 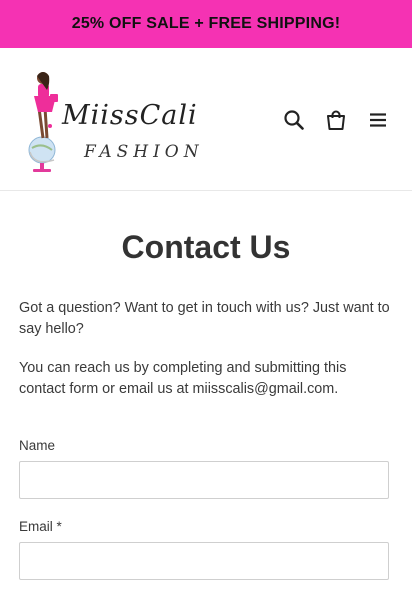 What do you see at coordinates (37, 445) in the screenshot?
I see `name-label: Name` at bounding box center [37, 445].